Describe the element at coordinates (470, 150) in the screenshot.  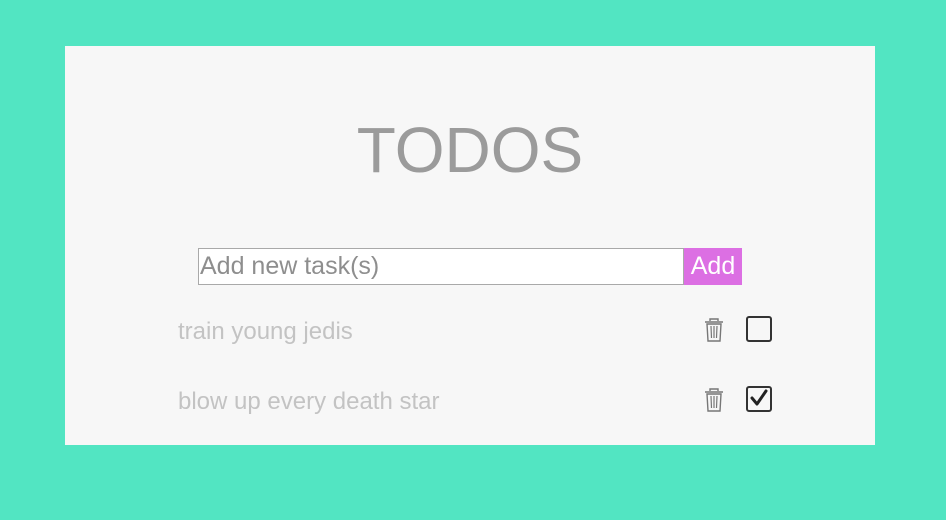
I see `page-title: TODOS` at that location.